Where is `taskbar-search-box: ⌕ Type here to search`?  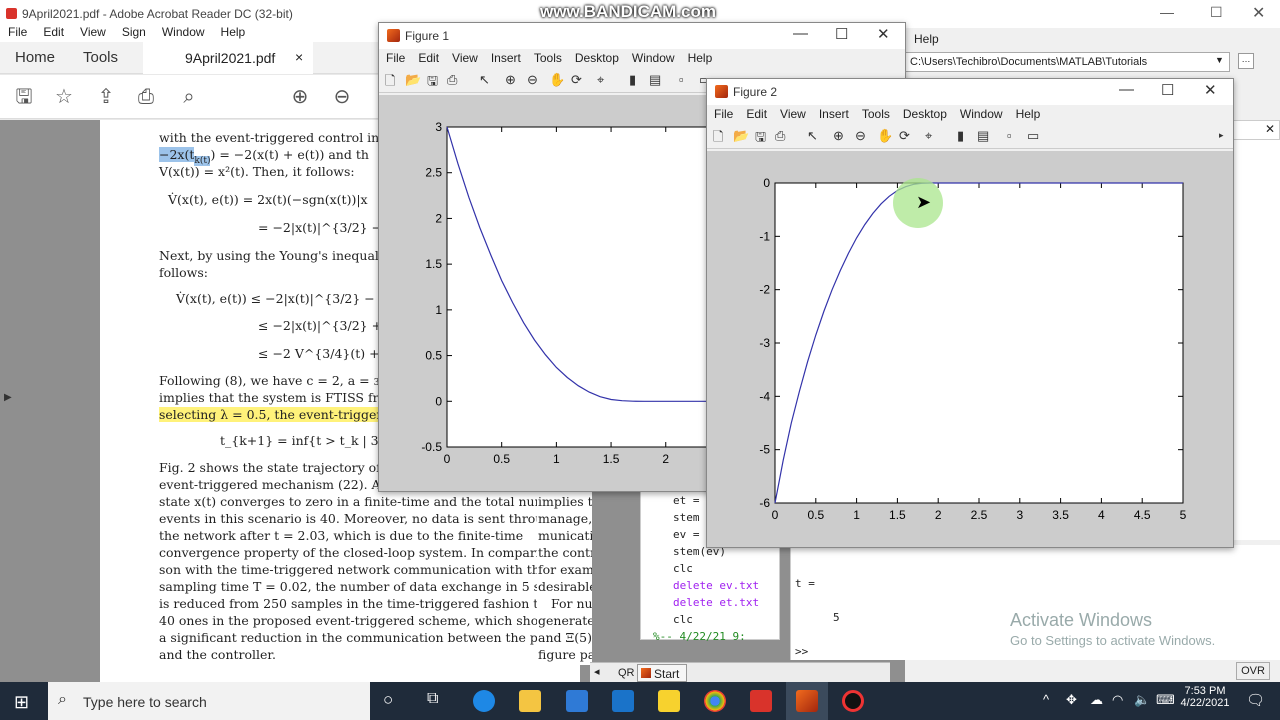
taskbar-search-box: ⌕ Type here to search is located at coordinates (209, 701).